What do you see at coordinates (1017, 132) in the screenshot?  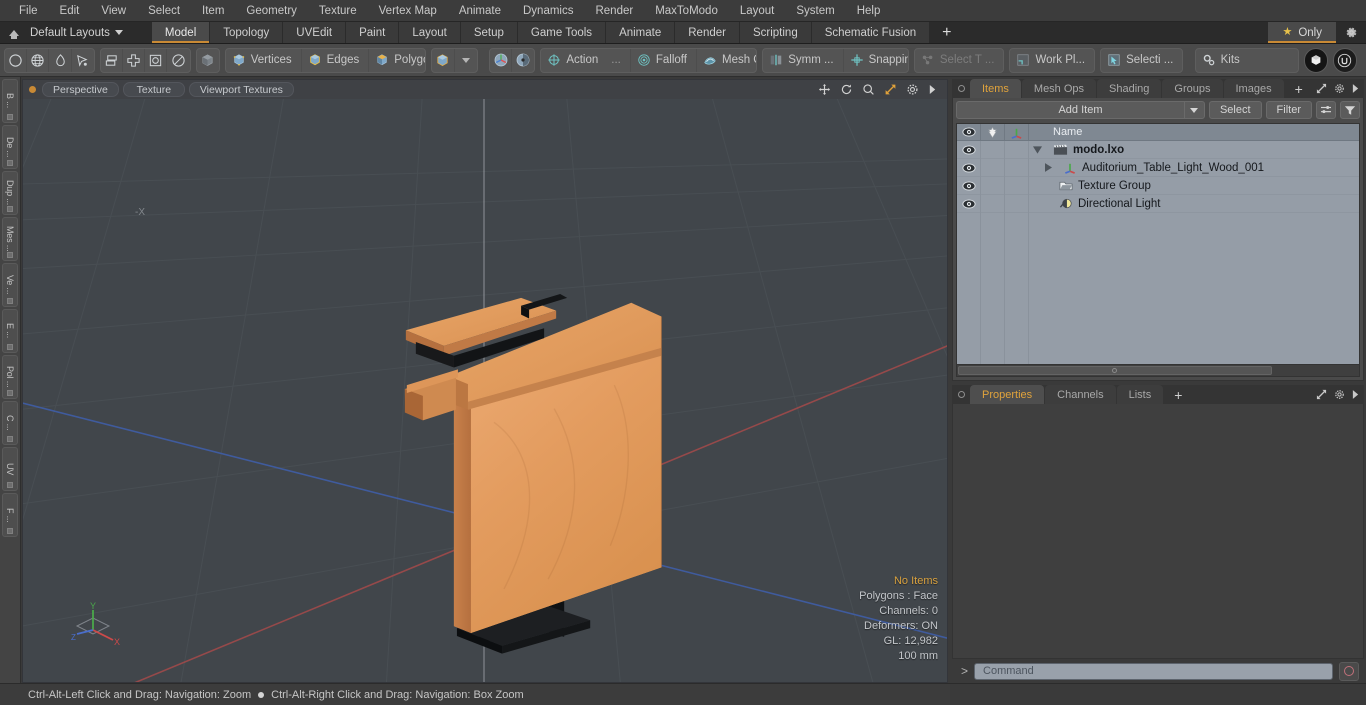 I see `axis-icon` at bounding box center [1017, 132].